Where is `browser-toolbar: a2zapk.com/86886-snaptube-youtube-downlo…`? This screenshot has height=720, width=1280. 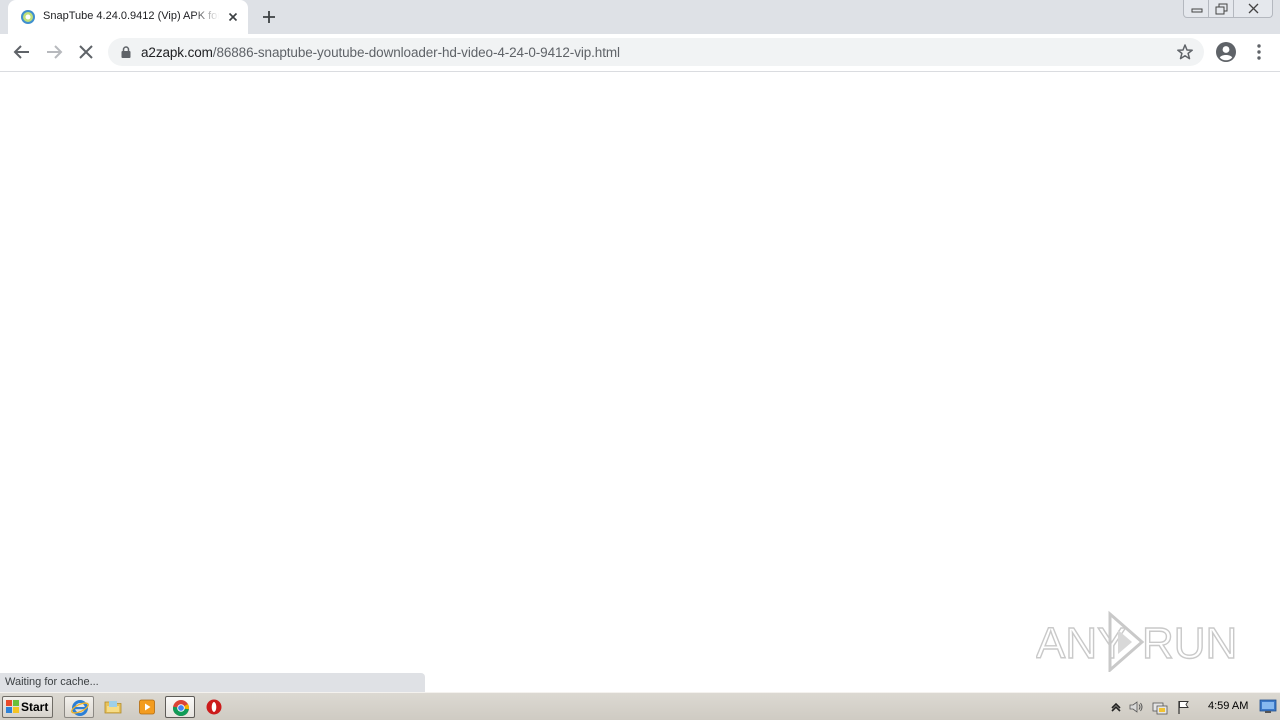
browser-toolbar: a2zapk.com/86886-snaptube-youtube-downlo… is located at coordinates (640, 53).